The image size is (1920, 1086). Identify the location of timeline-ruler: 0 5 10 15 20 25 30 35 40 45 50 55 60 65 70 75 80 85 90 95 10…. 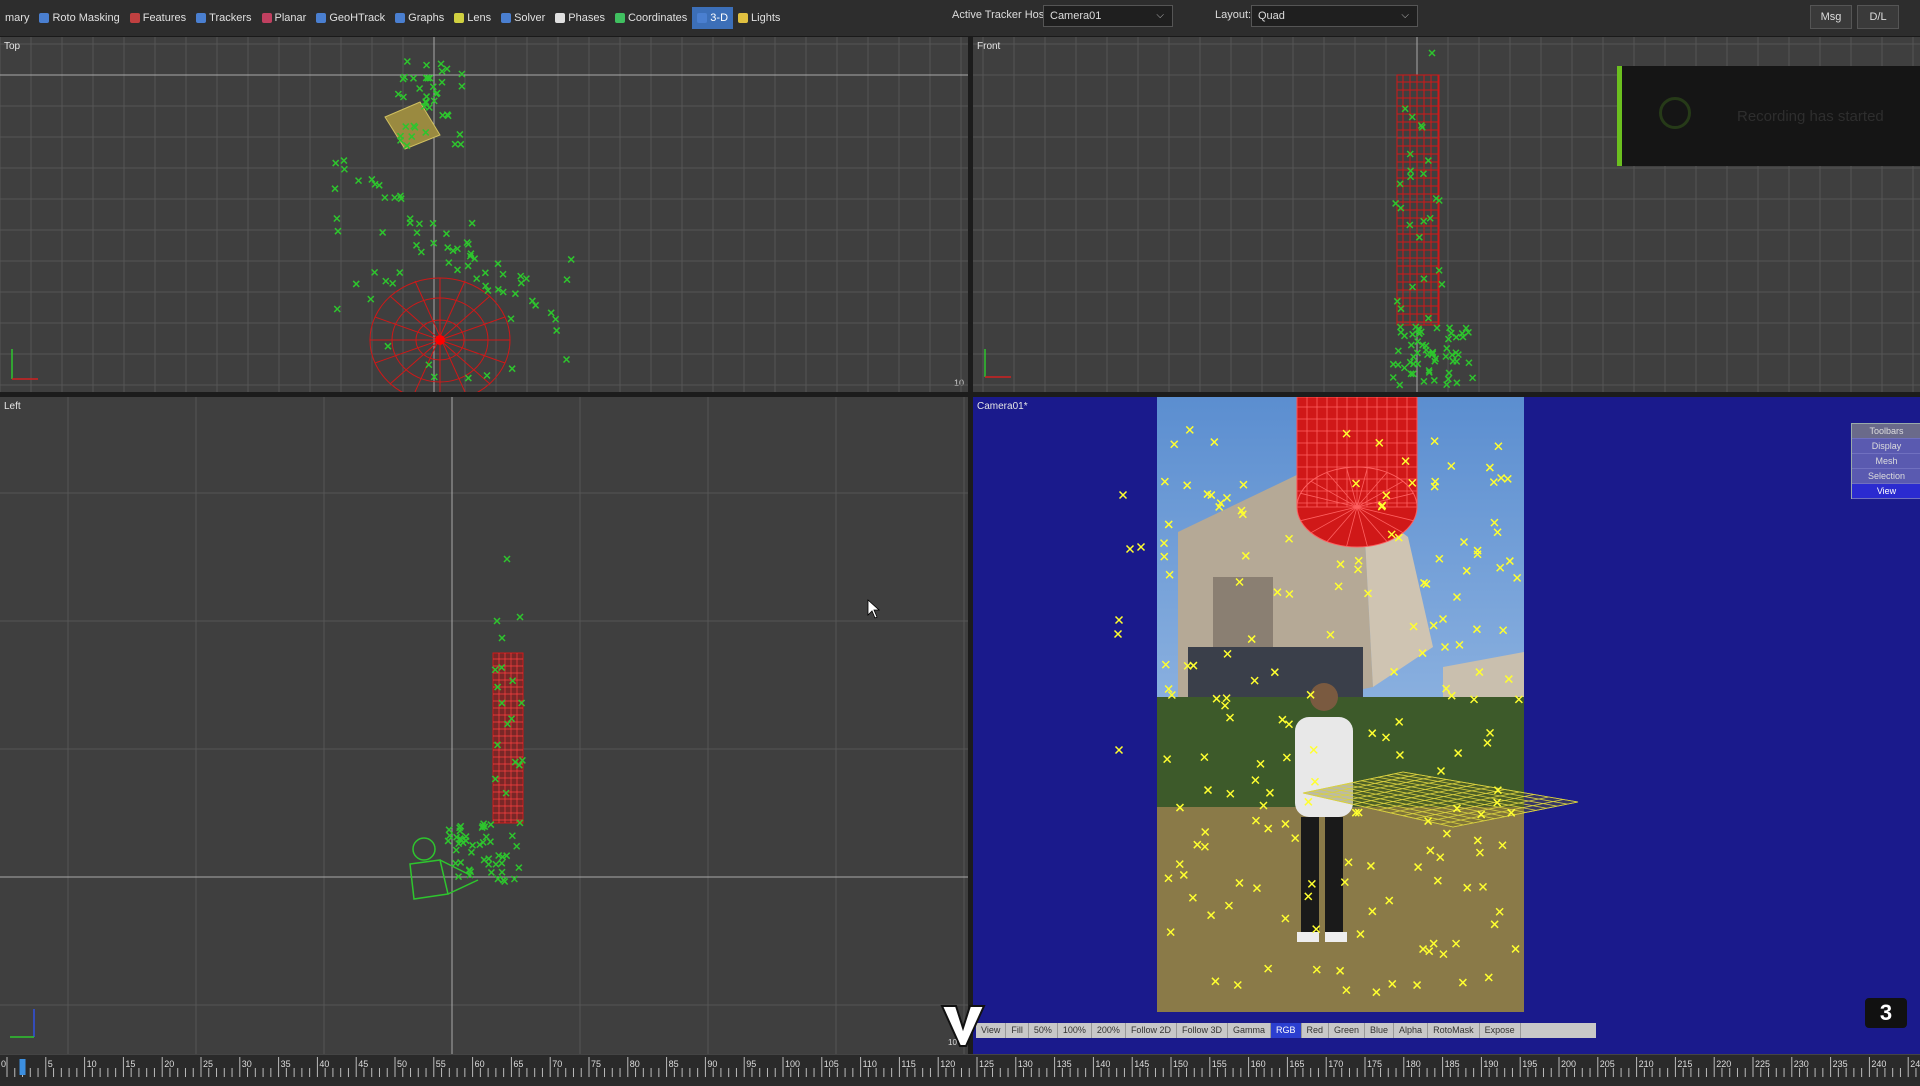
(960, 1067).